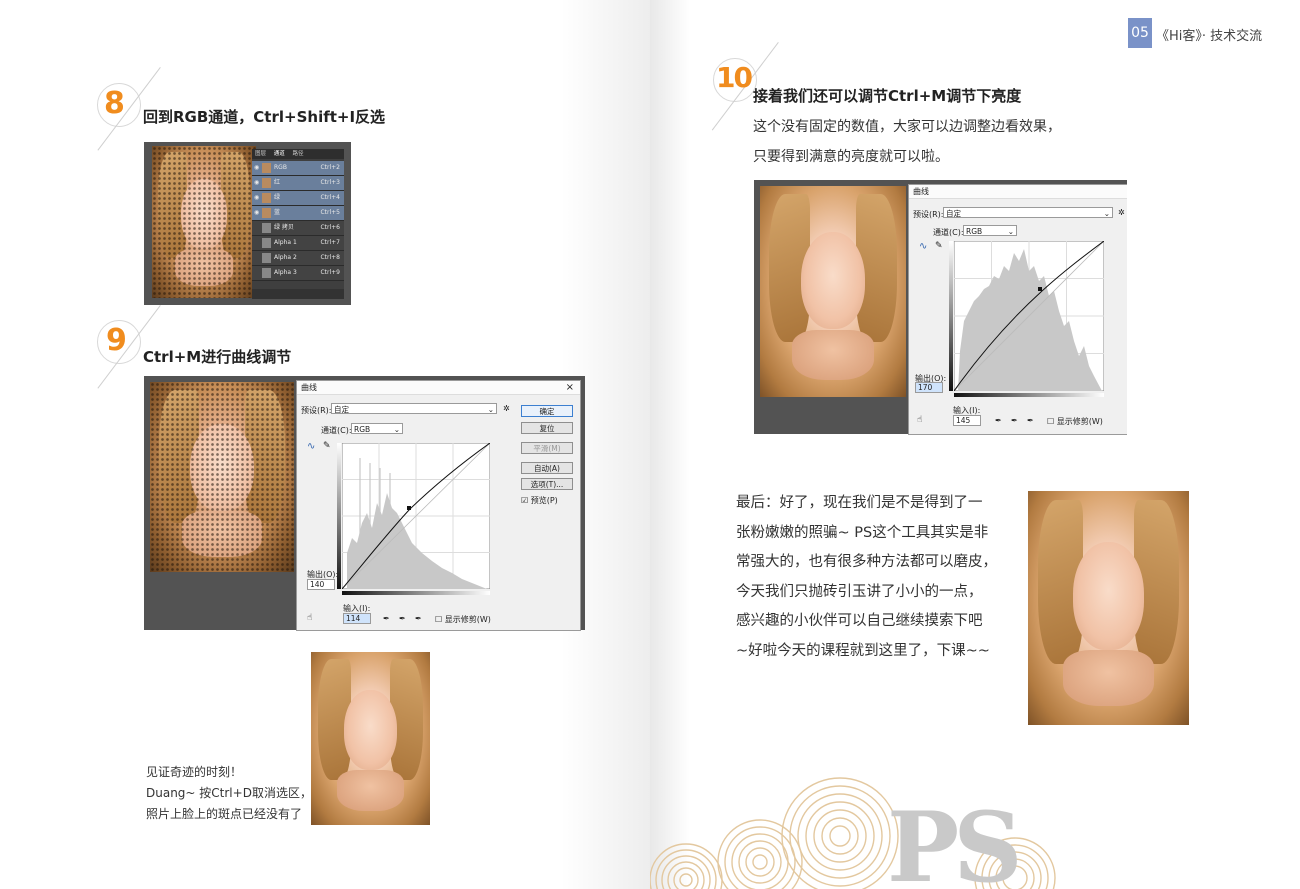  What do you see at coordinates (1209, 36) in the screenshot?
I see `magazine-title: 《Hi客》· 技术交流` at bounding box center [1209, 36].